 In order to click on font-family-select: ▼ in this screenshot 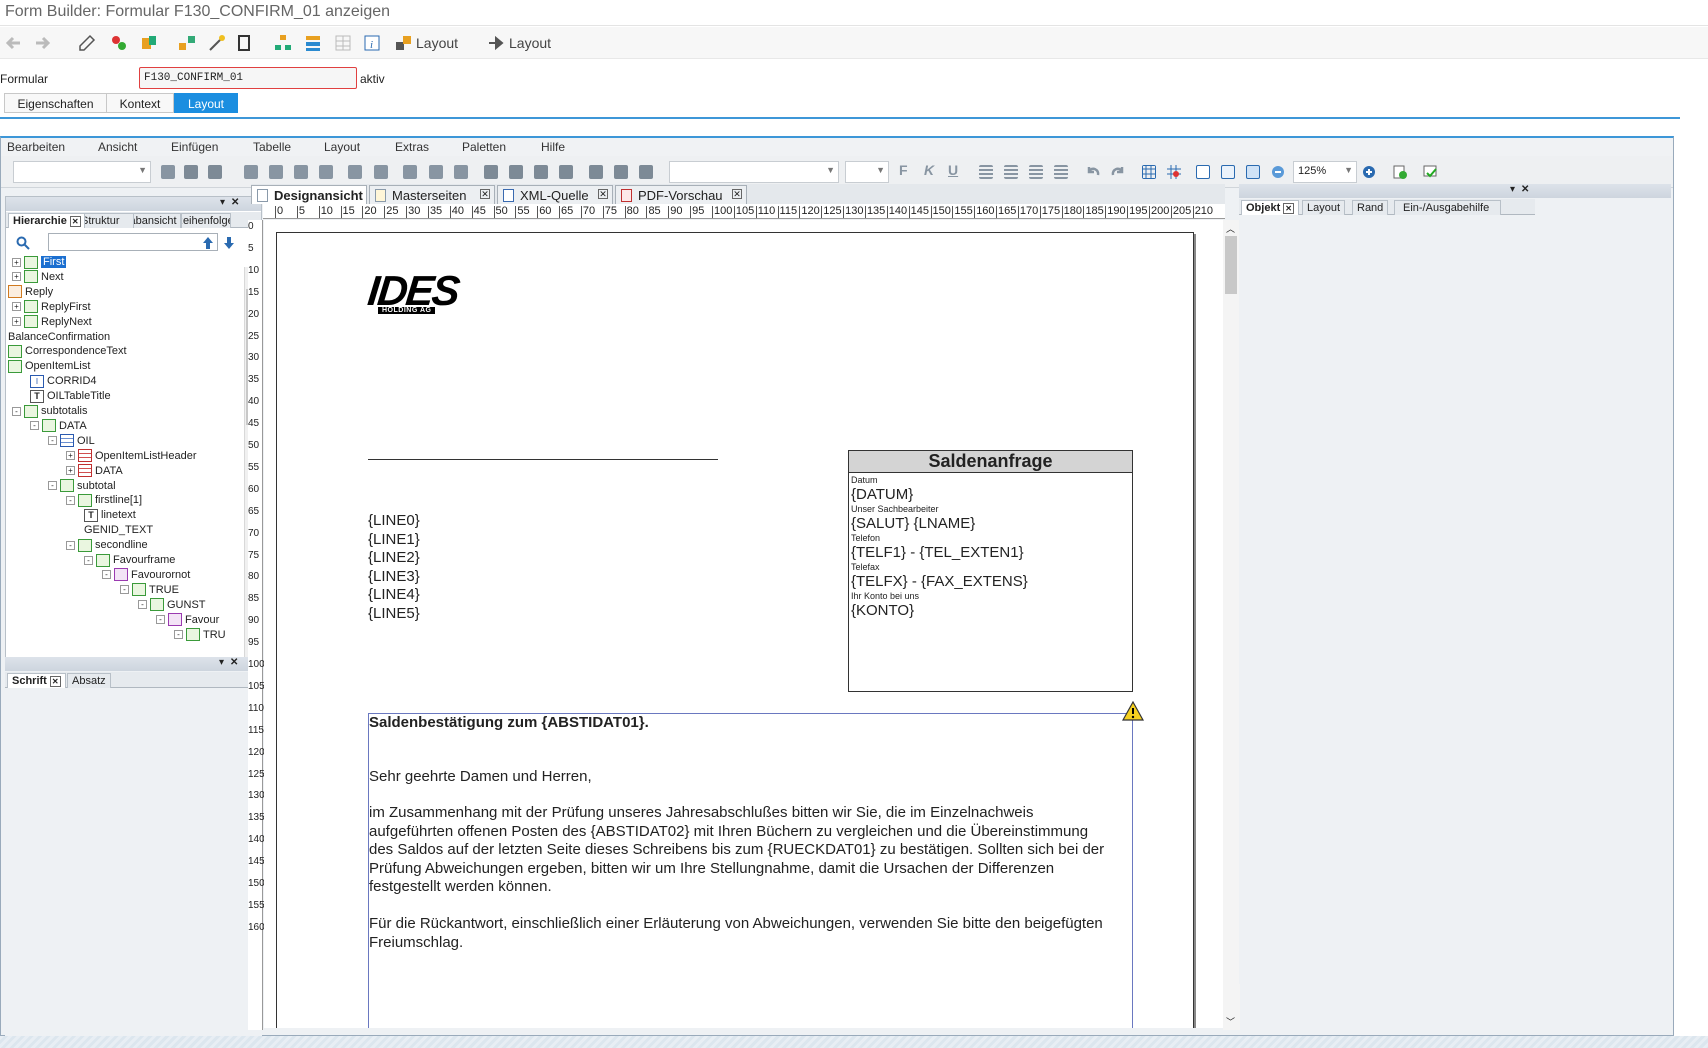, I will do `click(754, 172)`.